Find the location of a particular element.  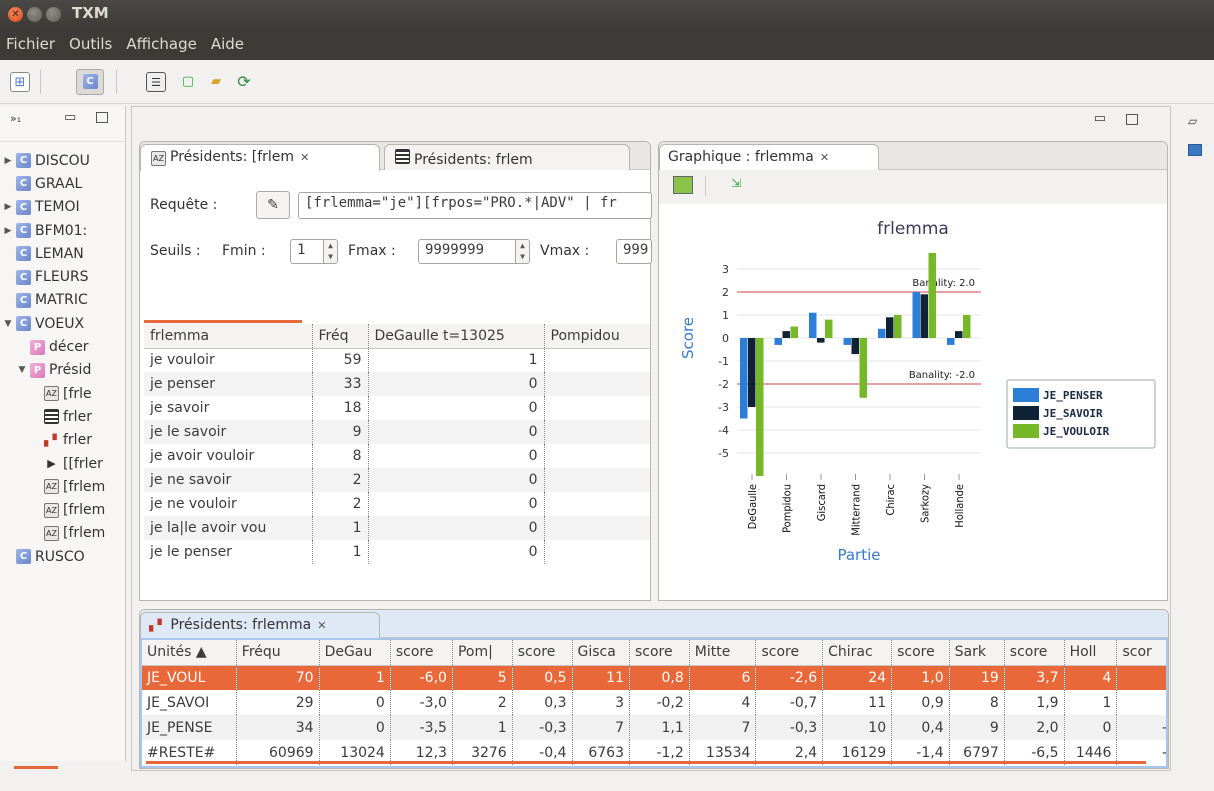

fmin-field: 1 ▲ ▼ is located at coordinates (314, 251).